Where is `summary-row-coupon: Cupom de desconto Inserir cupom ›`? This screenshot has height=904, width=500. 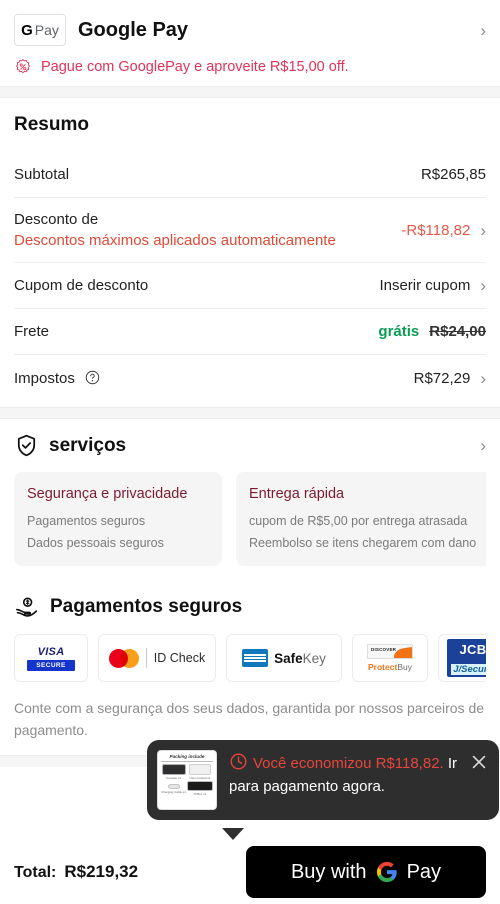 summary-row-coupon: Cupom de desconto Inserir cupom › is located at coordinates (250, 286).